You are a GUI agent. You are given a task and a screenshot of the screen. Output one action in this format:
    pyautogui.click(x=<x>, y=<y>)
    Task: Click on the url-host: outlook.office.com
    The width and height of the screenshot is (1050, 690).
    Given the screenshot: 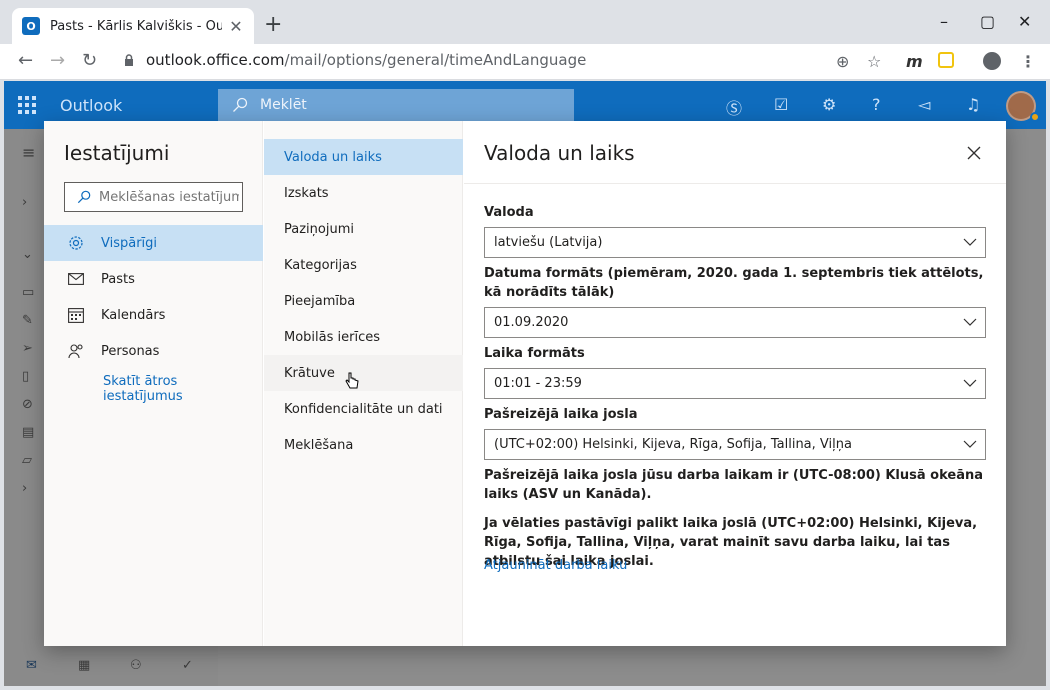 What is the action you would take?
    pyautogui.click(x=215, y=60)
    